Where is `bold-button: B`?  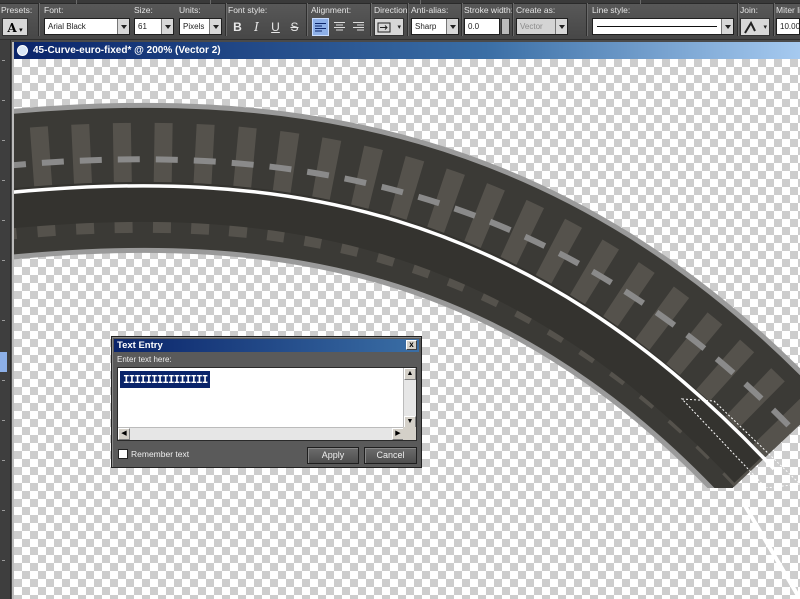
bold-button: B is located at coordinates (237, 27).